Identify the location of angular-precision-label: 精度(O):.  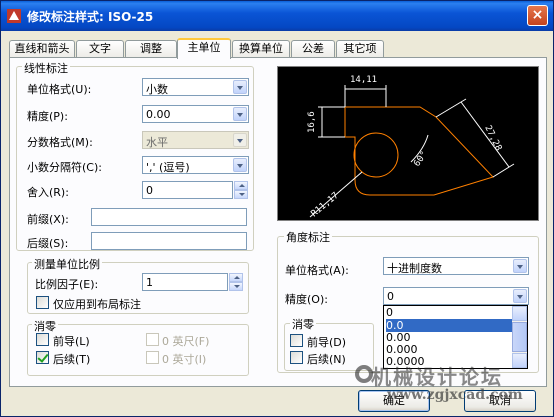
(306, 299).